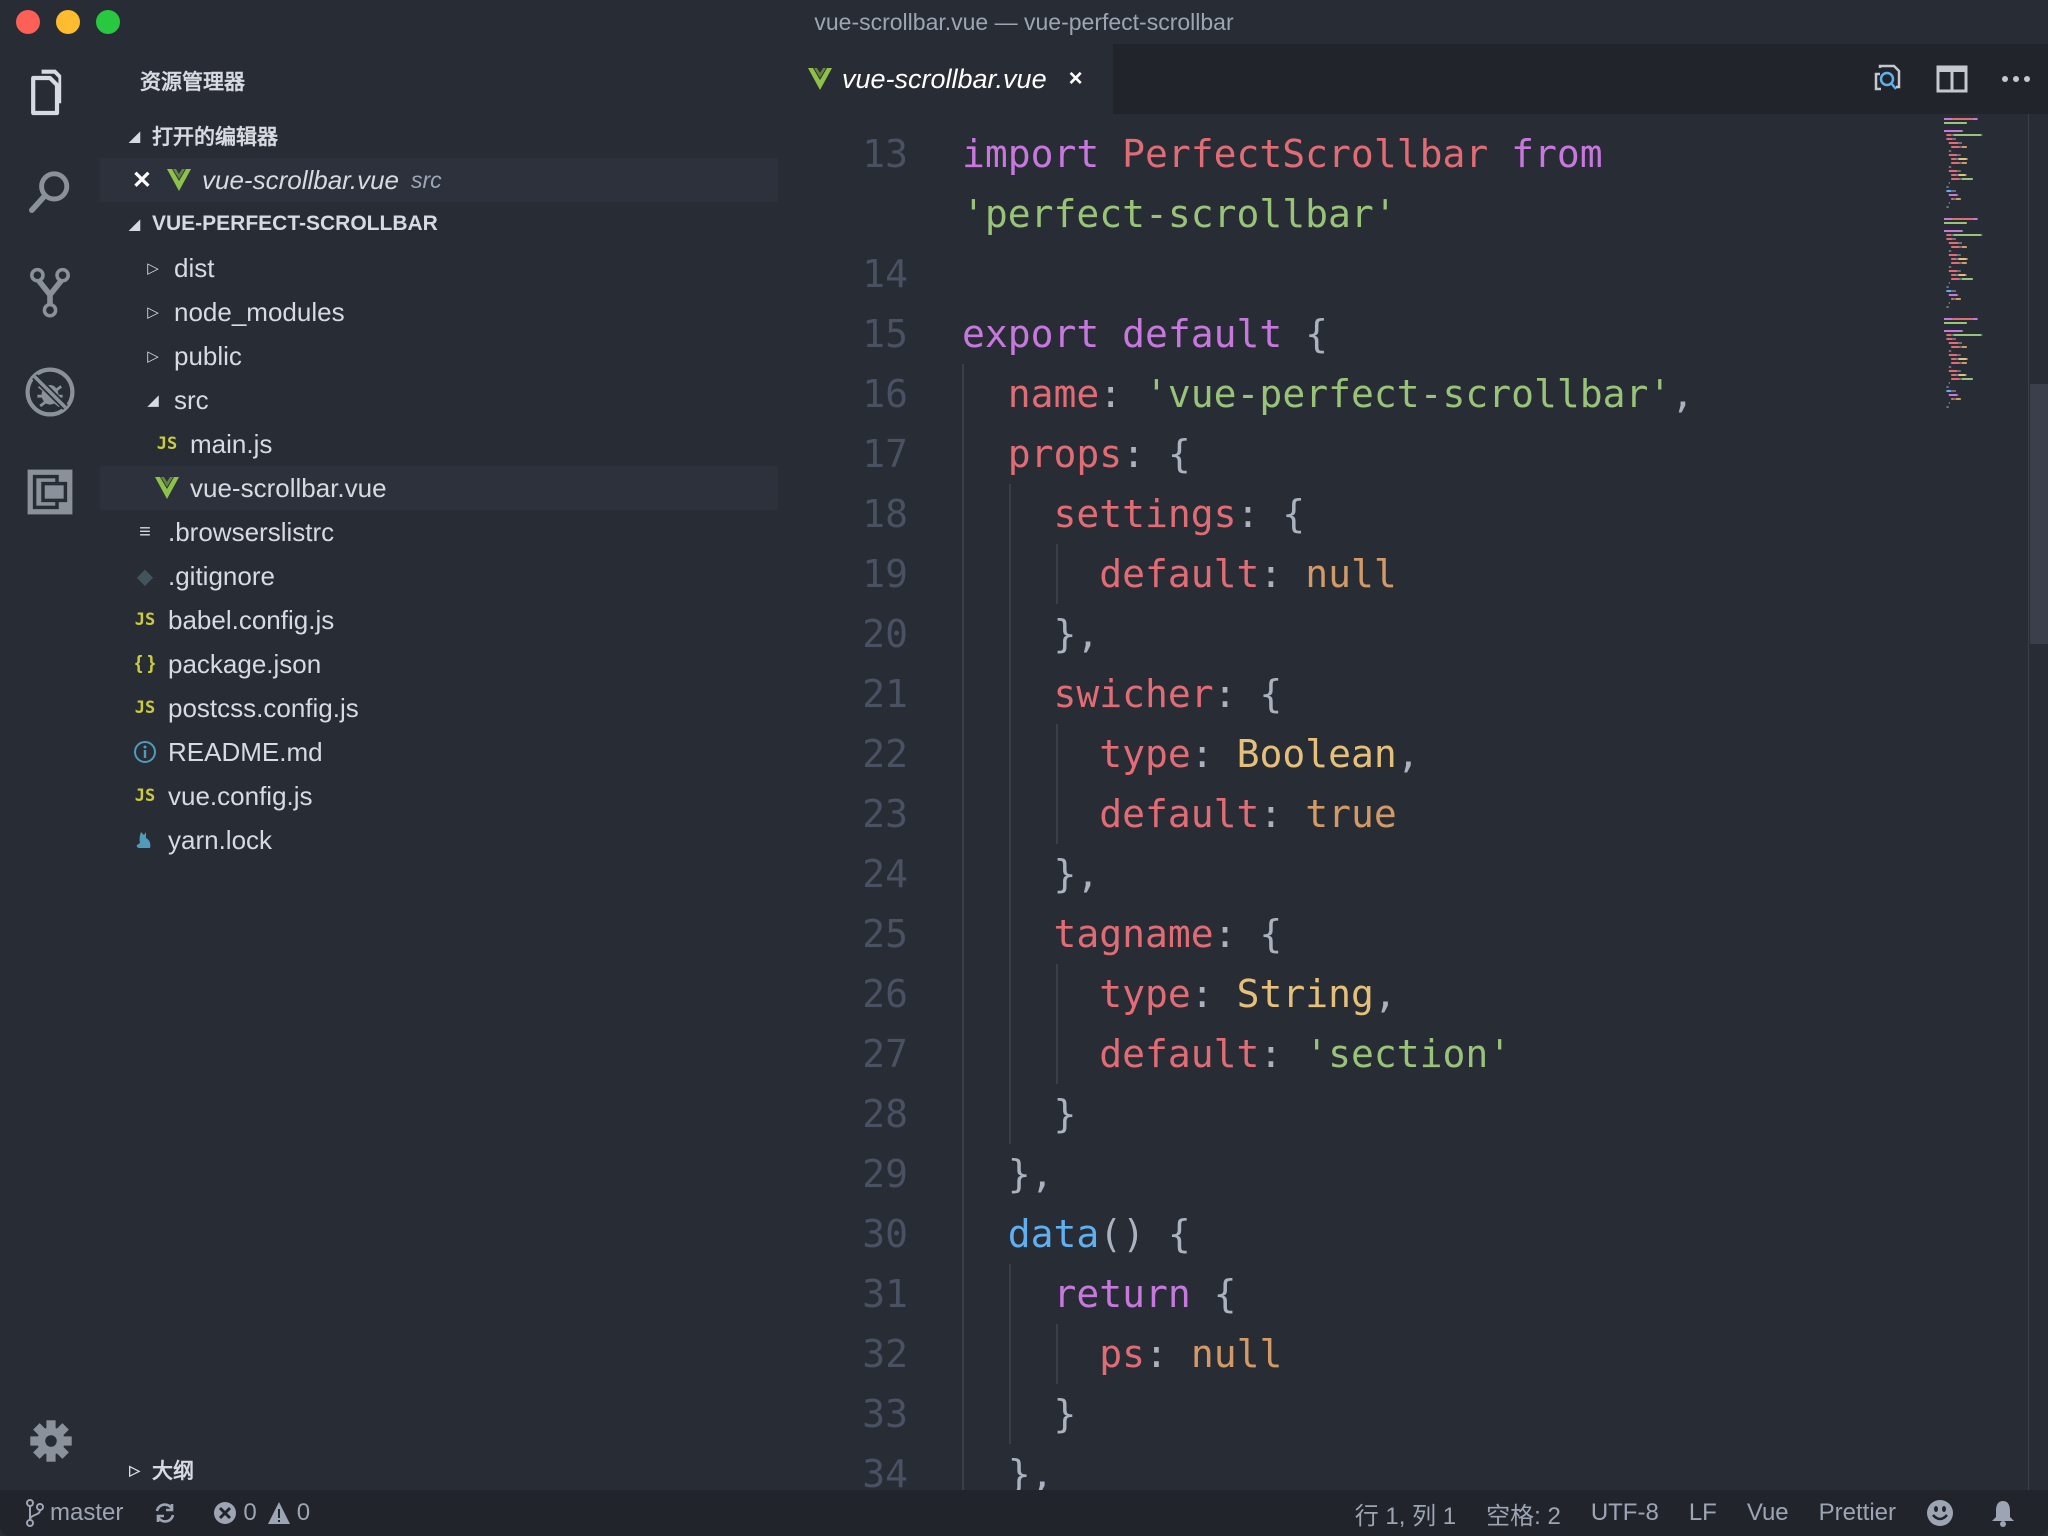  I want to click on notifications-button, so click(2006, 1513).